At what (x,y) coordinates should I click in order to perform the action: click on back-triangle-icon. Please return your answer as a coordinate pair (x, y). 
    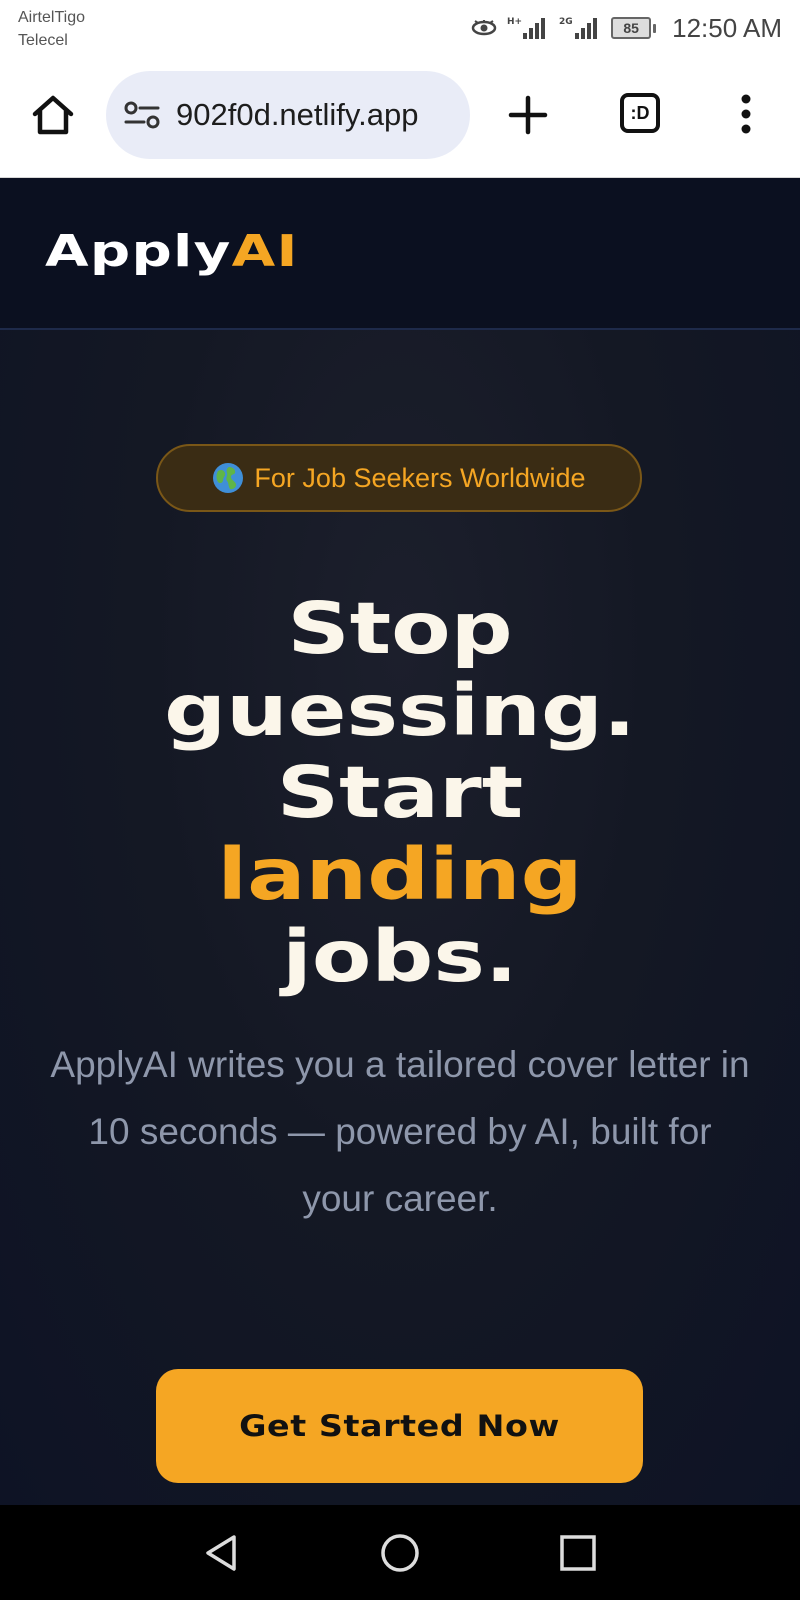
    Looking at the image, I should click on (222, 1553).